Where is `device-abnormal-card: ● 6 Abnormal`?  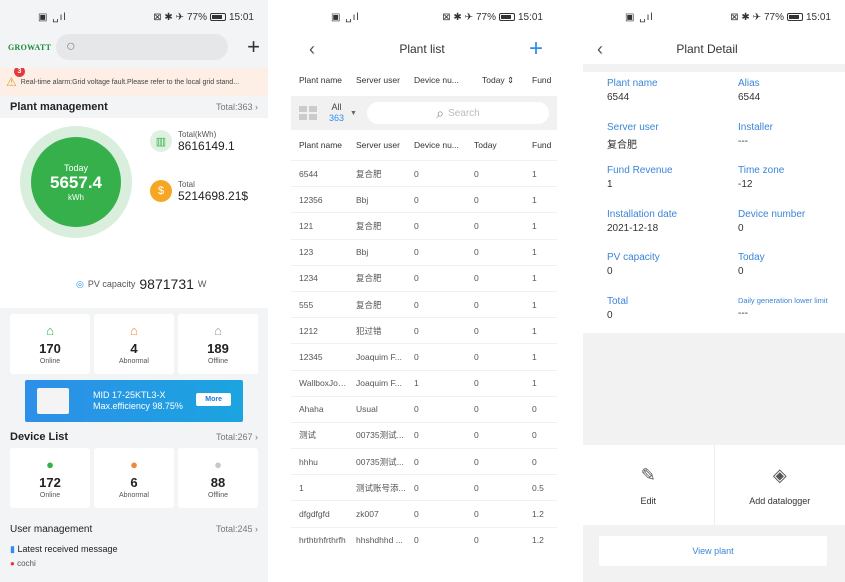 device-abnormal-card: ● 6 Abnormal is located at coordinates (134, 478).